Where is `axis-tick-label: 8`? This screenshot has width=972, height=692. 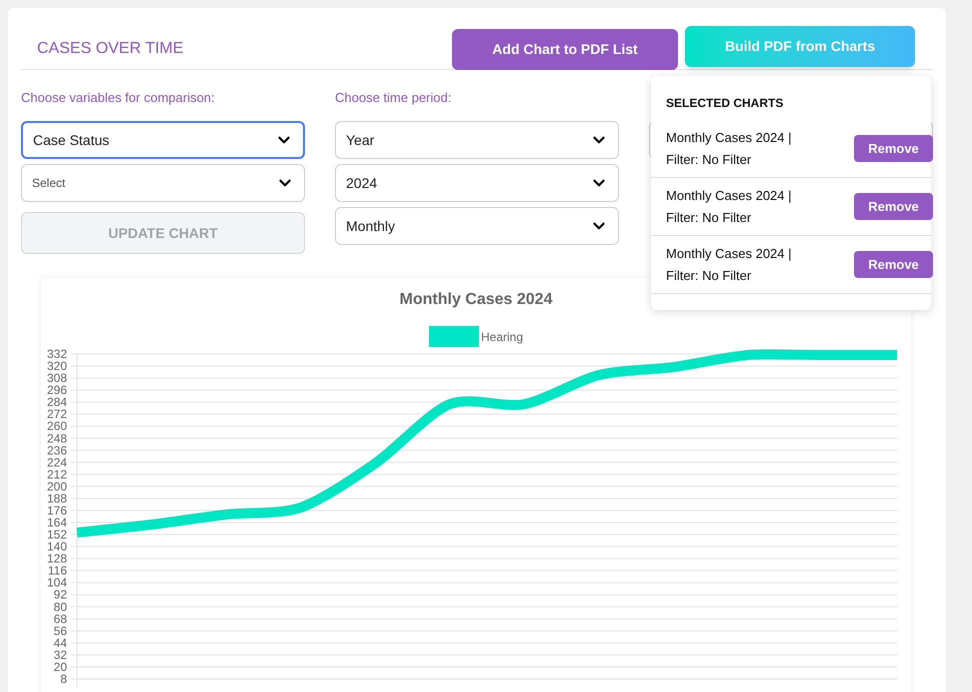 axis-tick-label: 8 is located at coordinates (63, 679).